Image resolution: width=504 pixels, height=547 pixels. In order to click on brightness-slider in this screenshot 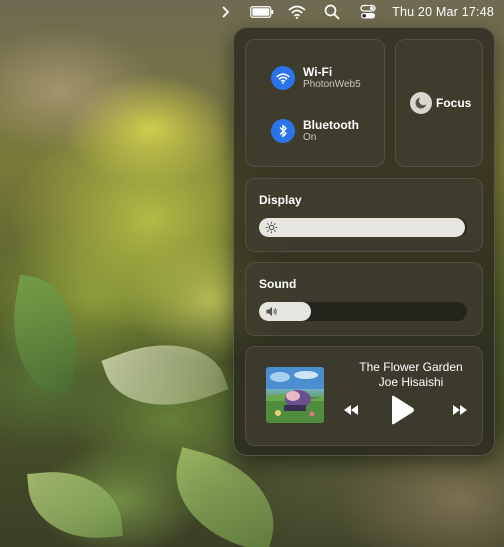, I will do `click(363, 227)`.